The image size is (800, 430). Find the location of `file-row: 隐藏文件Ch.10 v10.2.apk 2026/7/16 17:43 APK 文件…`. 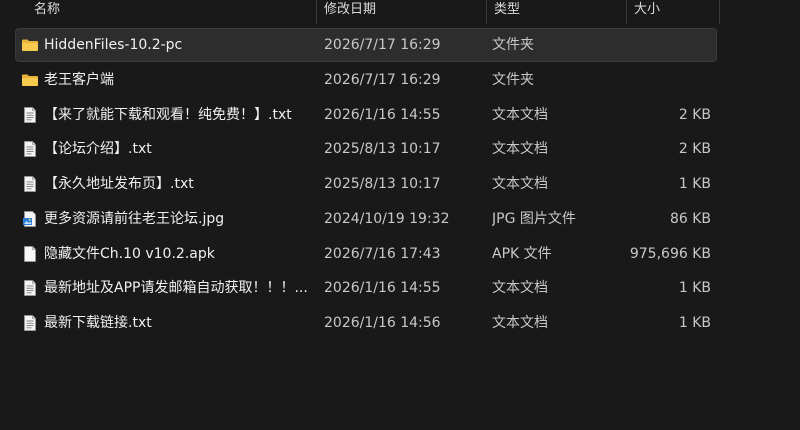

file-row: 隐藏文件Ch.10 v10.2.apk 2026/7/16 17:43 APK 文件… is located at coordinates (366, 254).